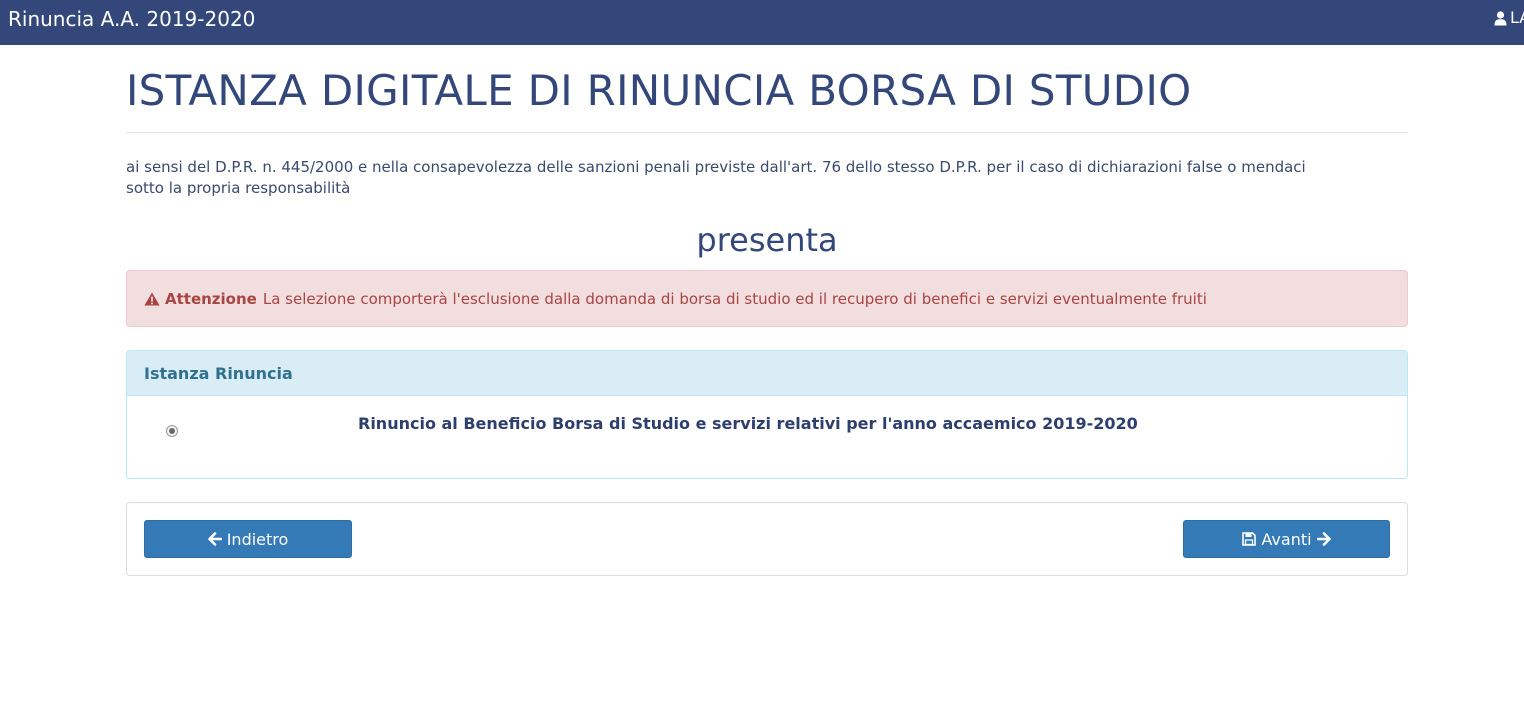 The height and width of the screenshot is (701, 1524). Describe the element at coordinates (1509, 18) in the screenshot. I see `user-menu: LA` at that location.